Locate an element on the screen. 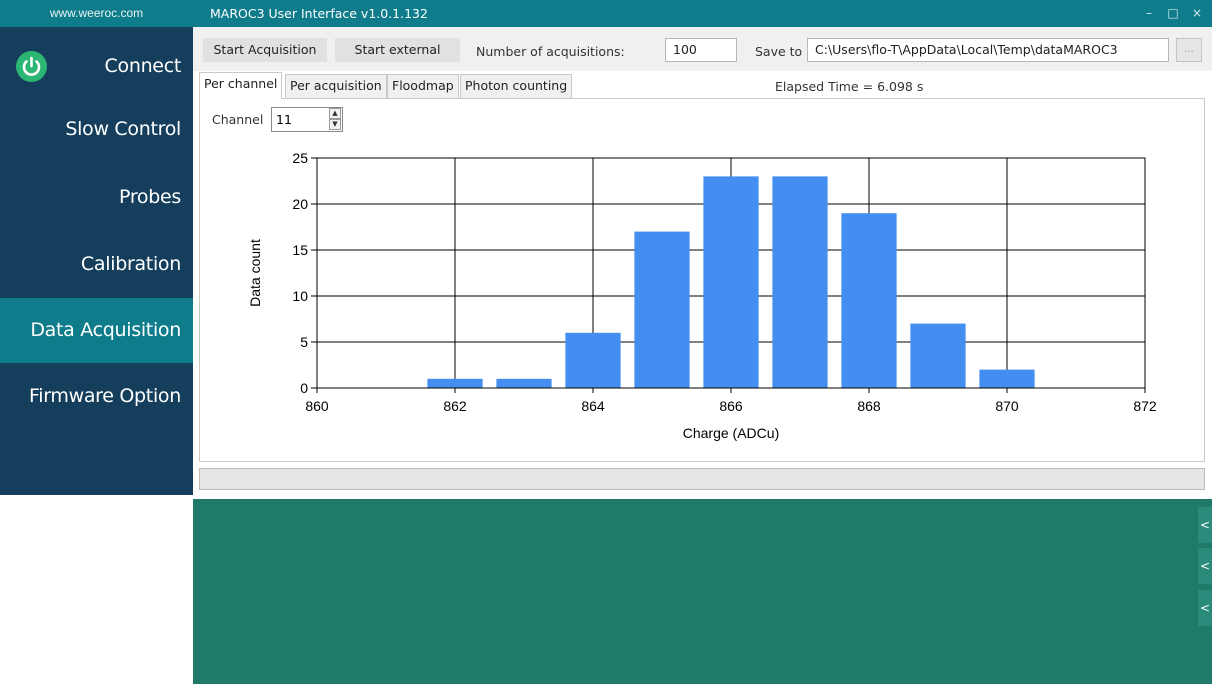  progress-bar is located at coordinates (702, 479).